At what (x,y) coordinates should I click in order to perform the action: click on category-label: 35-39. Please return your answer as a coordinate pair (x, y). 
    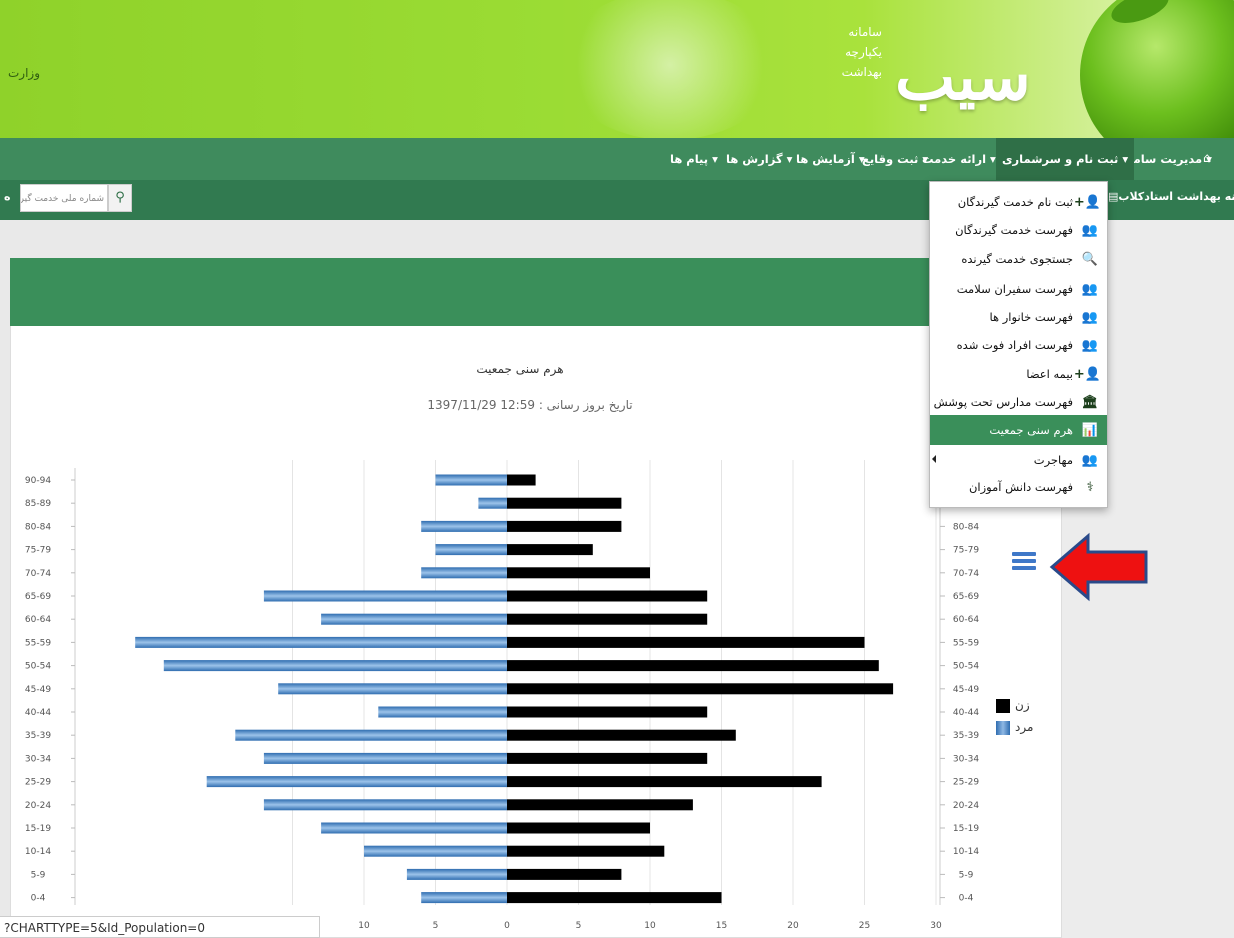
    Looking at the image, I should click on (38, 736).